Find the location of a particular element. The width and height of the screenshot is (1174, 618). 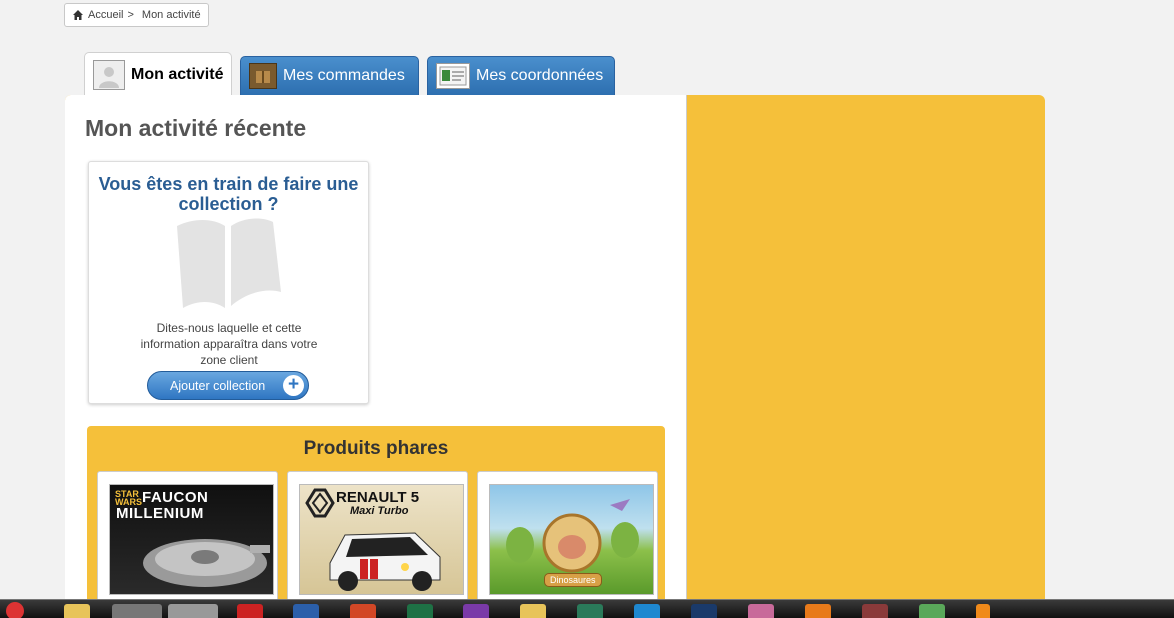

product-image-renault-5: RENAULT 5 Maxi Turbo is located at coordinates (381, 539).